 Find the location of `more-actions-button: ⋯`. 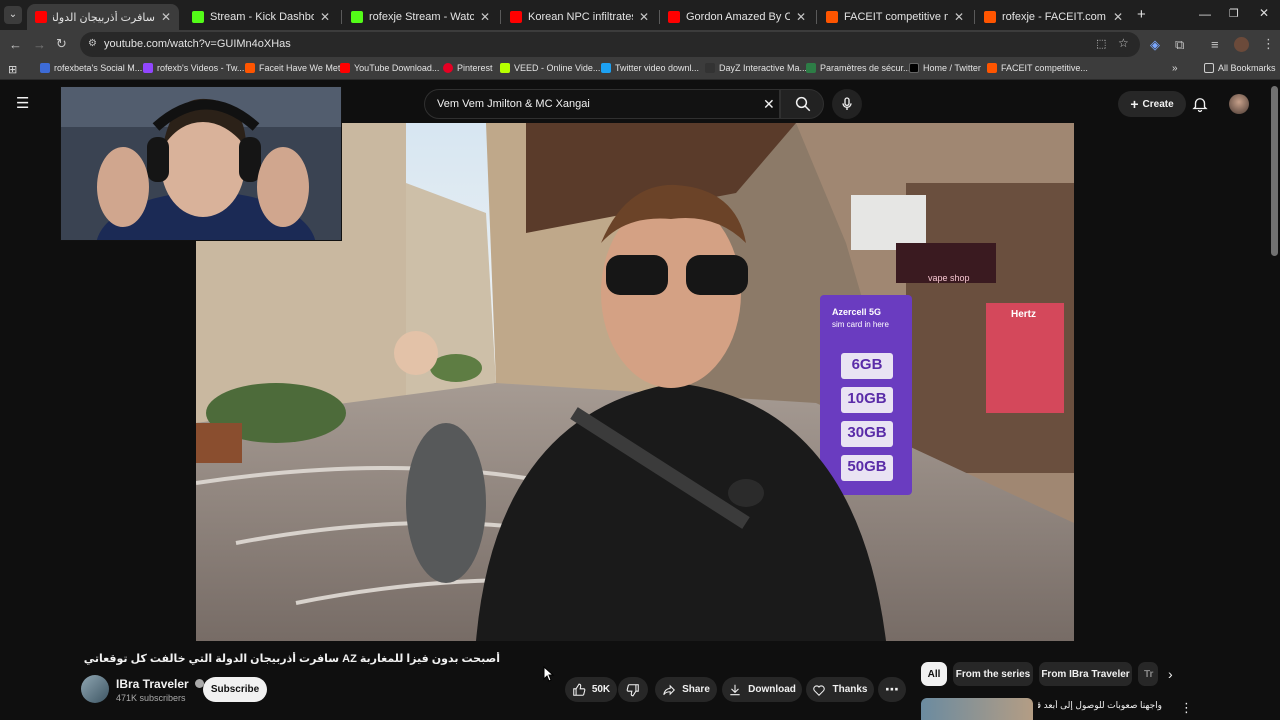

more-actions-button: ⋯ is located at coordinates (892, 689).